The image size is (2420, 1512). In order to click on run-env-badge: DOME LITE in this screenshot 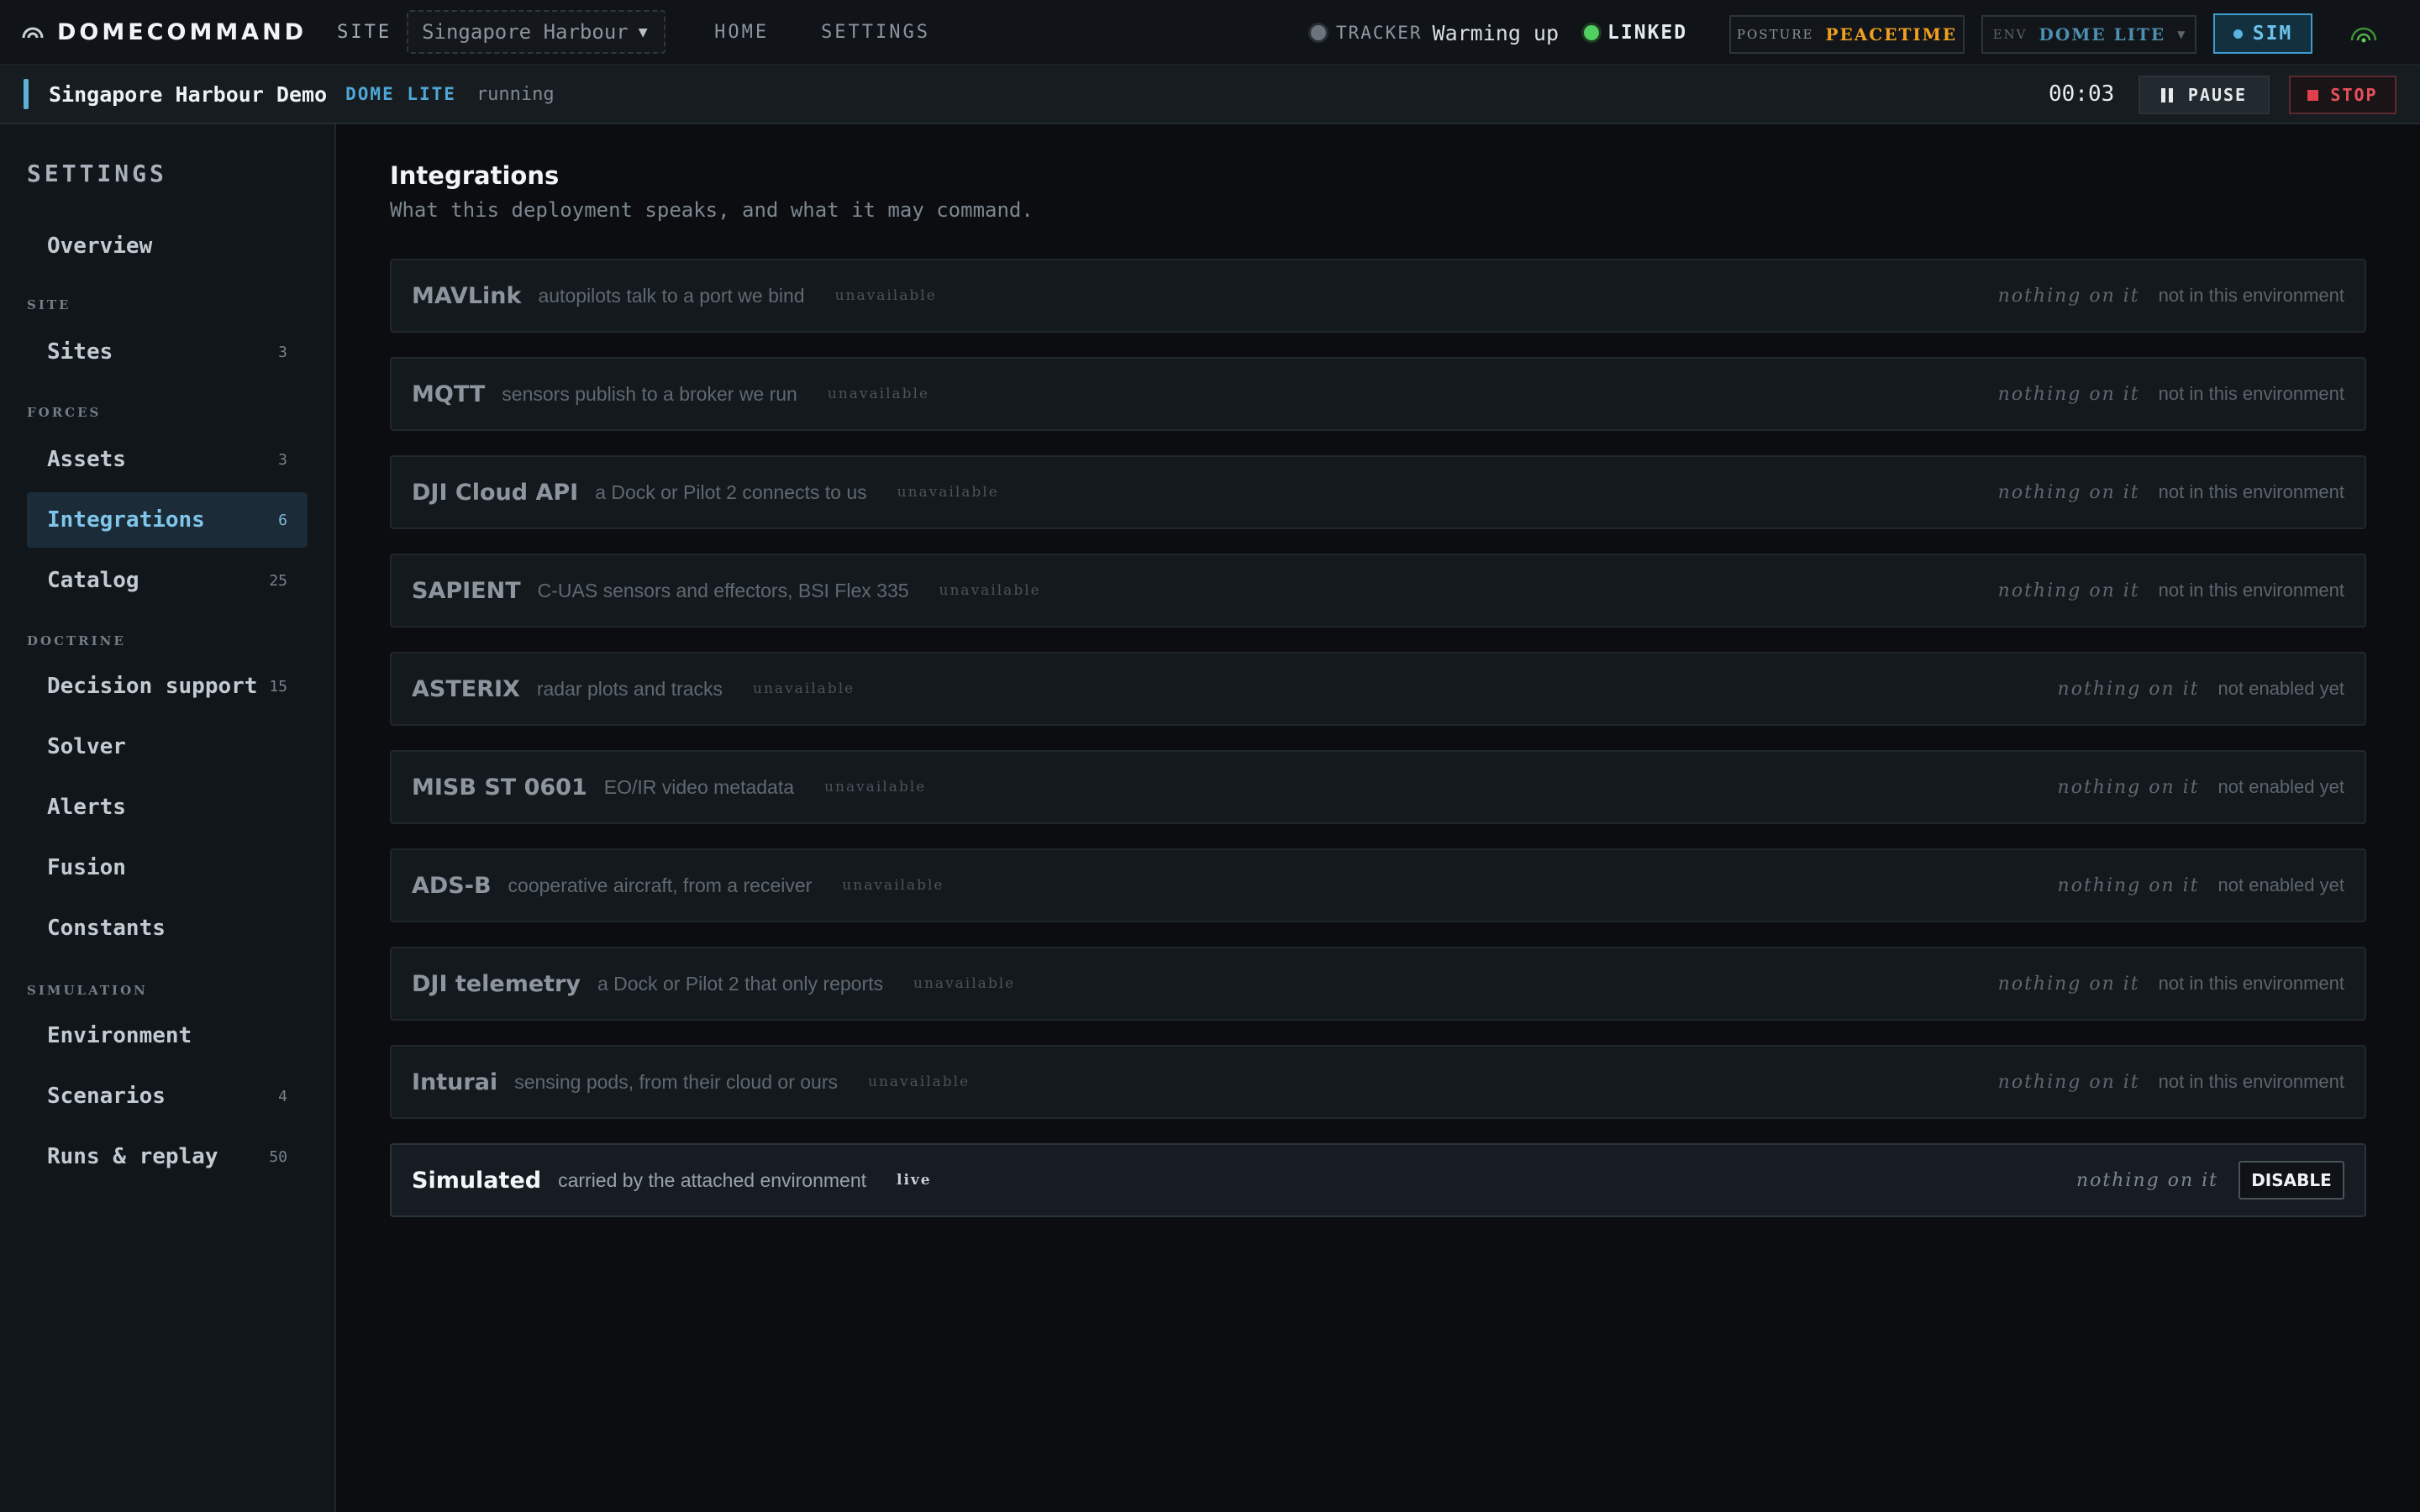, I will do `click(400, 94)`.